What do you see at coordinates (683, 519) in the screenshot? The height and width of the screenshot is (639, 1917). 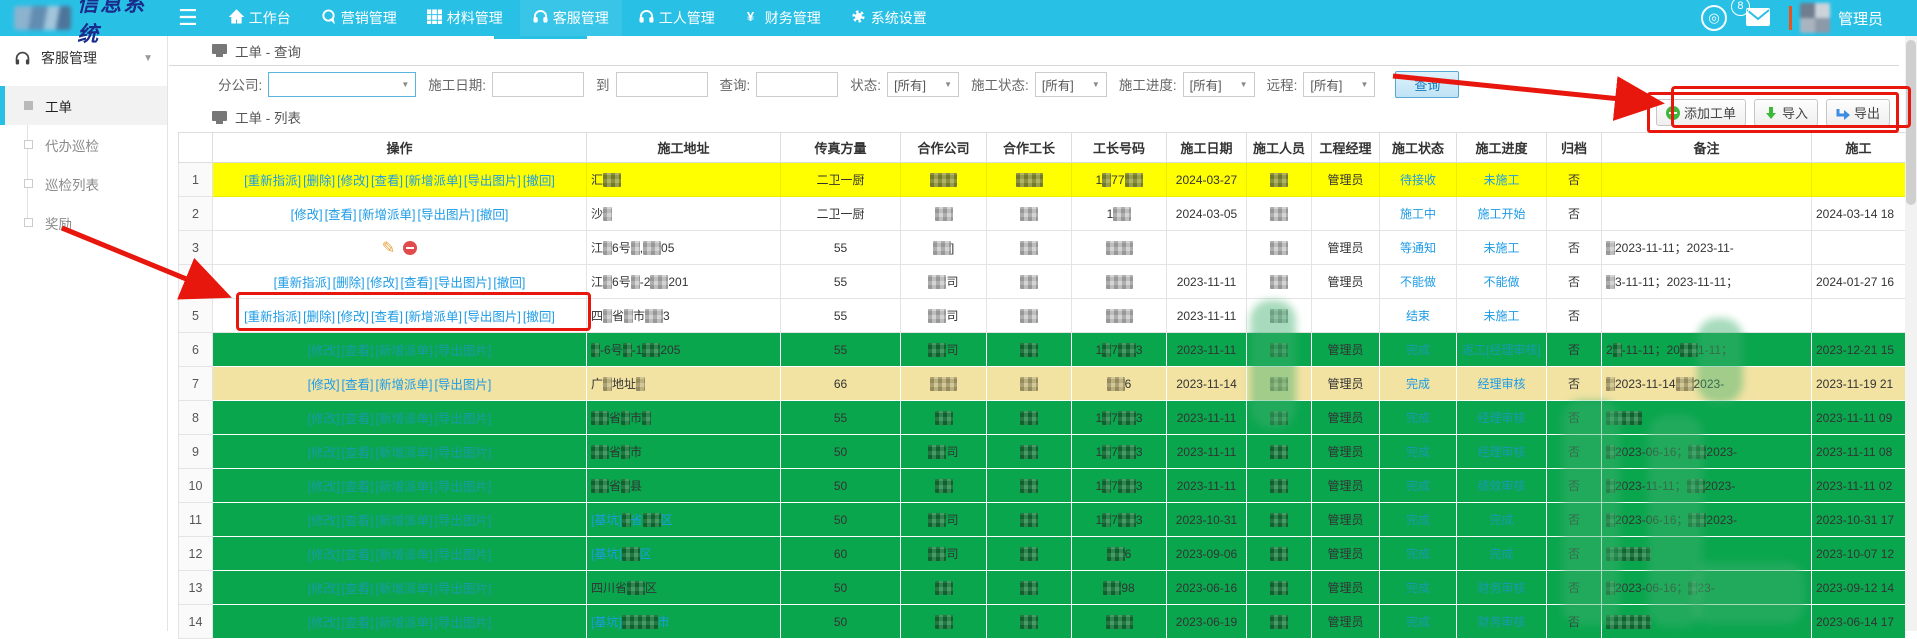 I see `cell-address: [基坑] 省区` at bounding box center [683, 519].